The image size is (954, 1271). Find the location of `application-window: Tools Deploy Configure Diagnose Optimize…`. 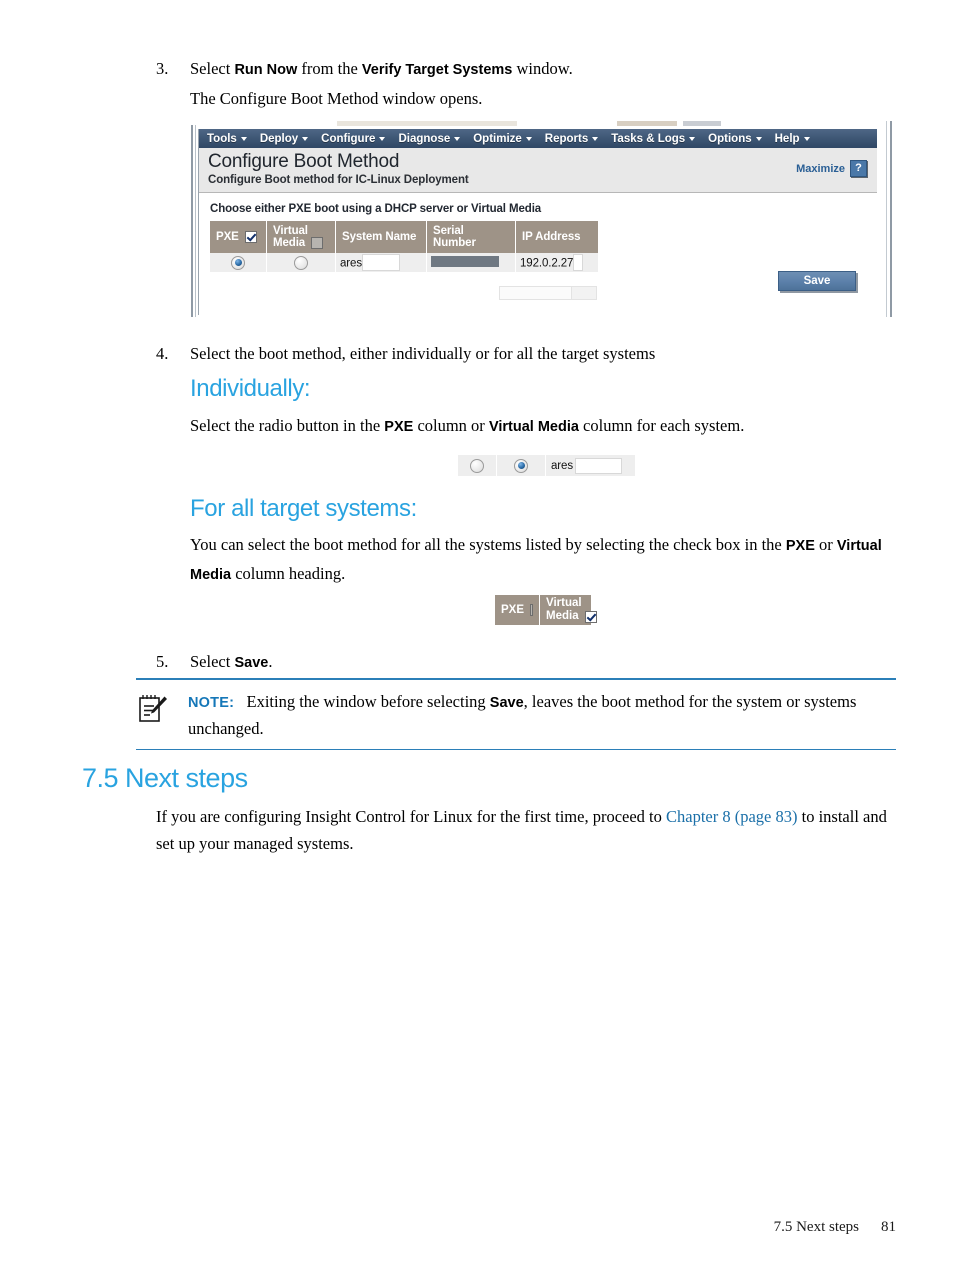

application-window: Tools Deploy Configure Diagnose Optimize… is located at coordinates (537, 222).